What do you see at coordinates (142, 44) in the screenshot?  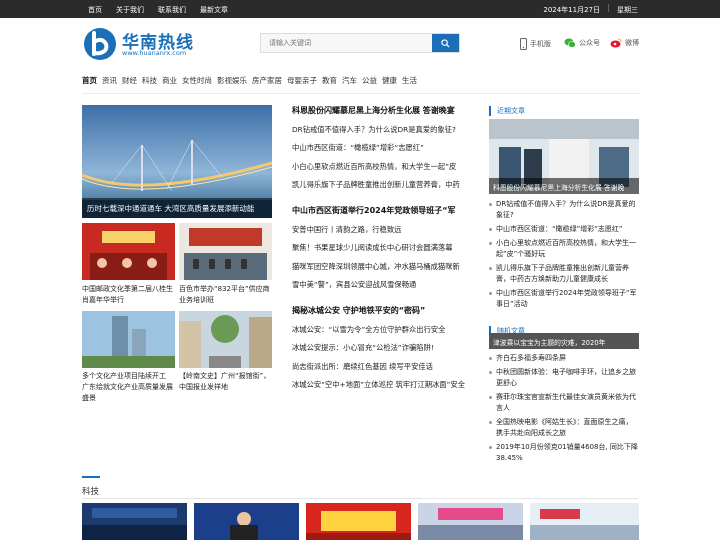 I see `site-logo: 华南热线 www.huananrx.com` at bounding box center [142, 44].